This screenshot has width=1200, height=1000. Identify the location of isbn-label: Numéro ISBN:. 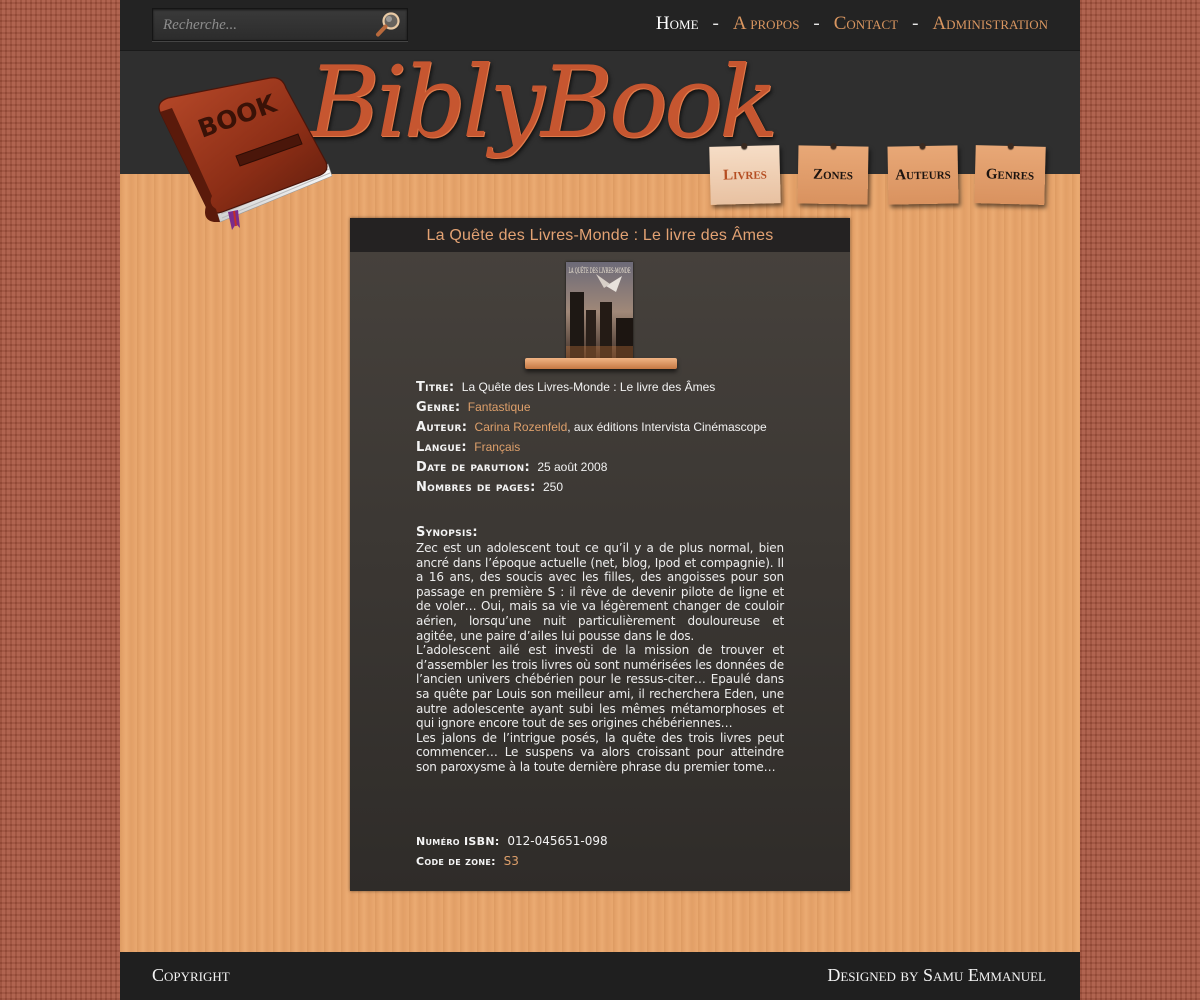
(458, 841).